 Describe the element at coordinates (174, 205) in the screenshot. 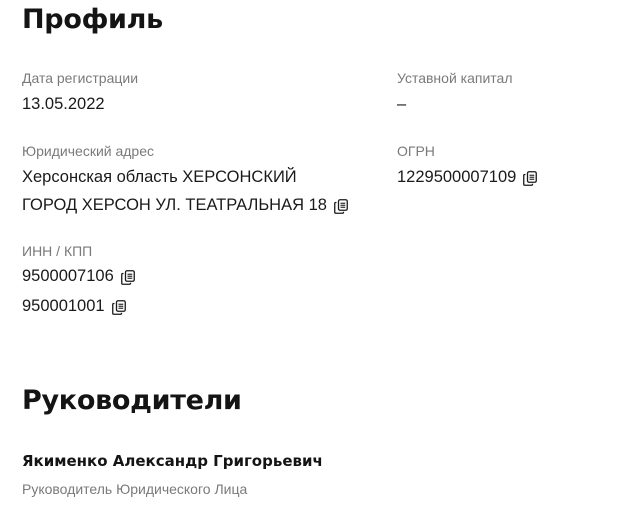

I see `legal-address-line-2-text: ГОРОД ХЕРСОН УЛ. ТЕАТРАЛЬНАЯ 18` at that location.